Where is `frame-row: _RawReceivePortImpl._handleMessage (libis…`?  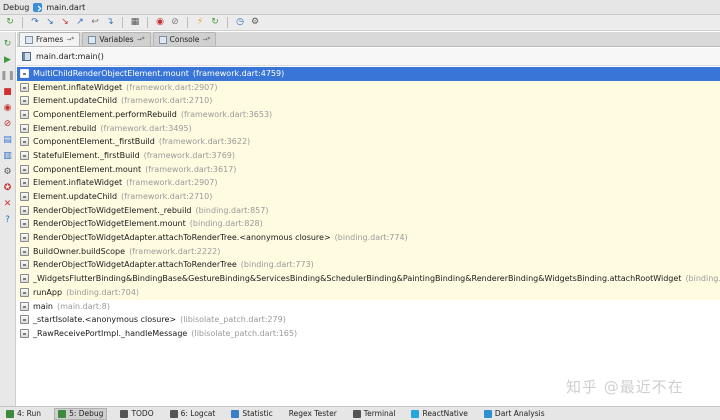
frame-row: _RawReceivePortImpl._handleMessage (libis… is located at coordinates (368, 334).